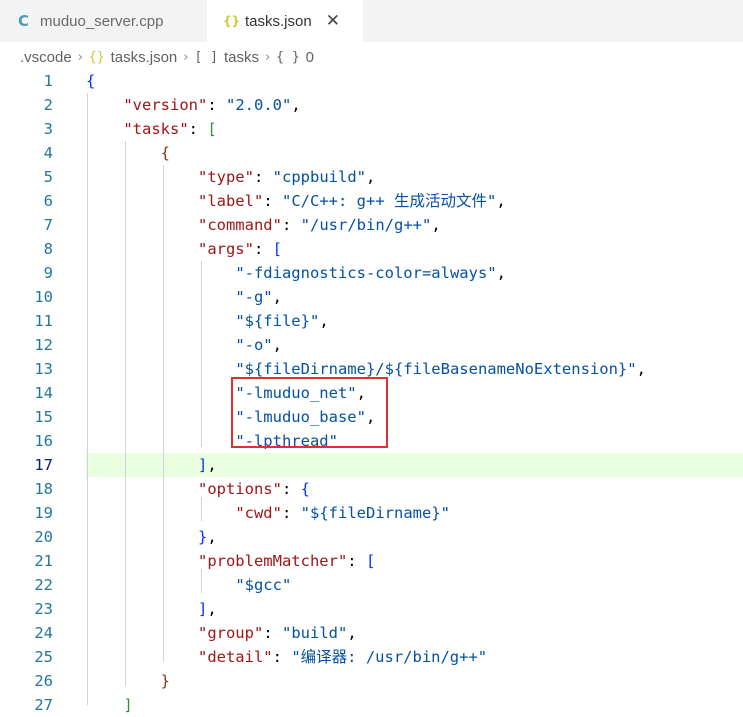 The image size is (743, 717). Describe the element at coordinates (43, 681) in the screenshot. I see `line-number: 26` at that location.